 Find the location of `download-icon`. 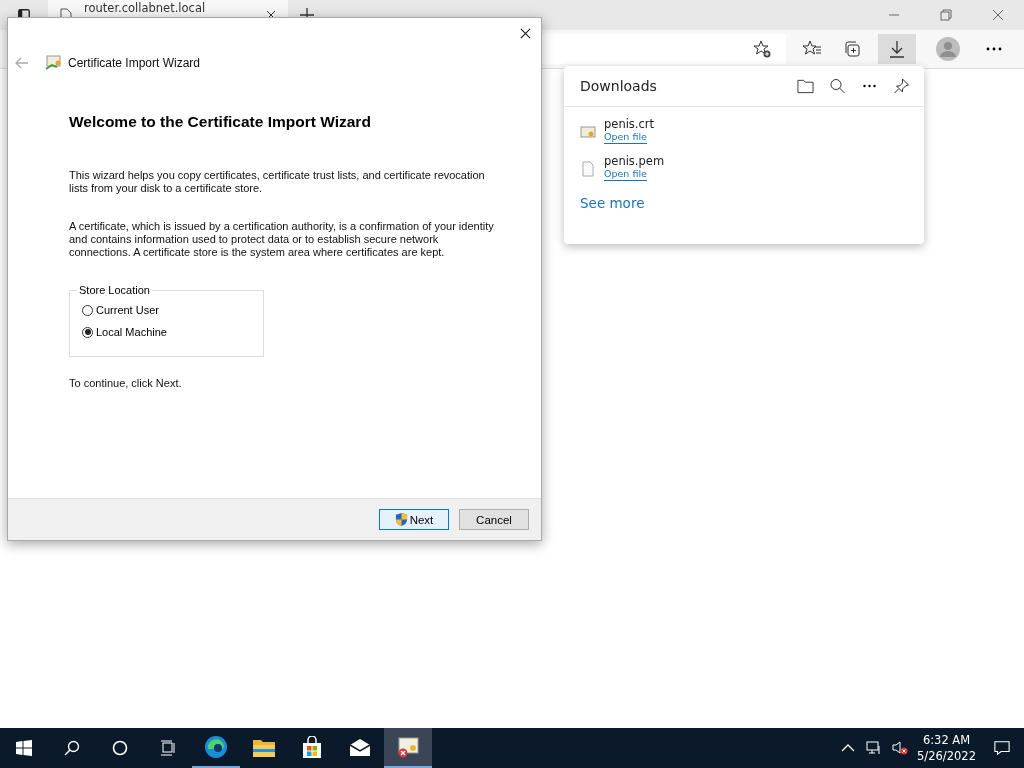

download-icon is located at coordinates (897, 49).